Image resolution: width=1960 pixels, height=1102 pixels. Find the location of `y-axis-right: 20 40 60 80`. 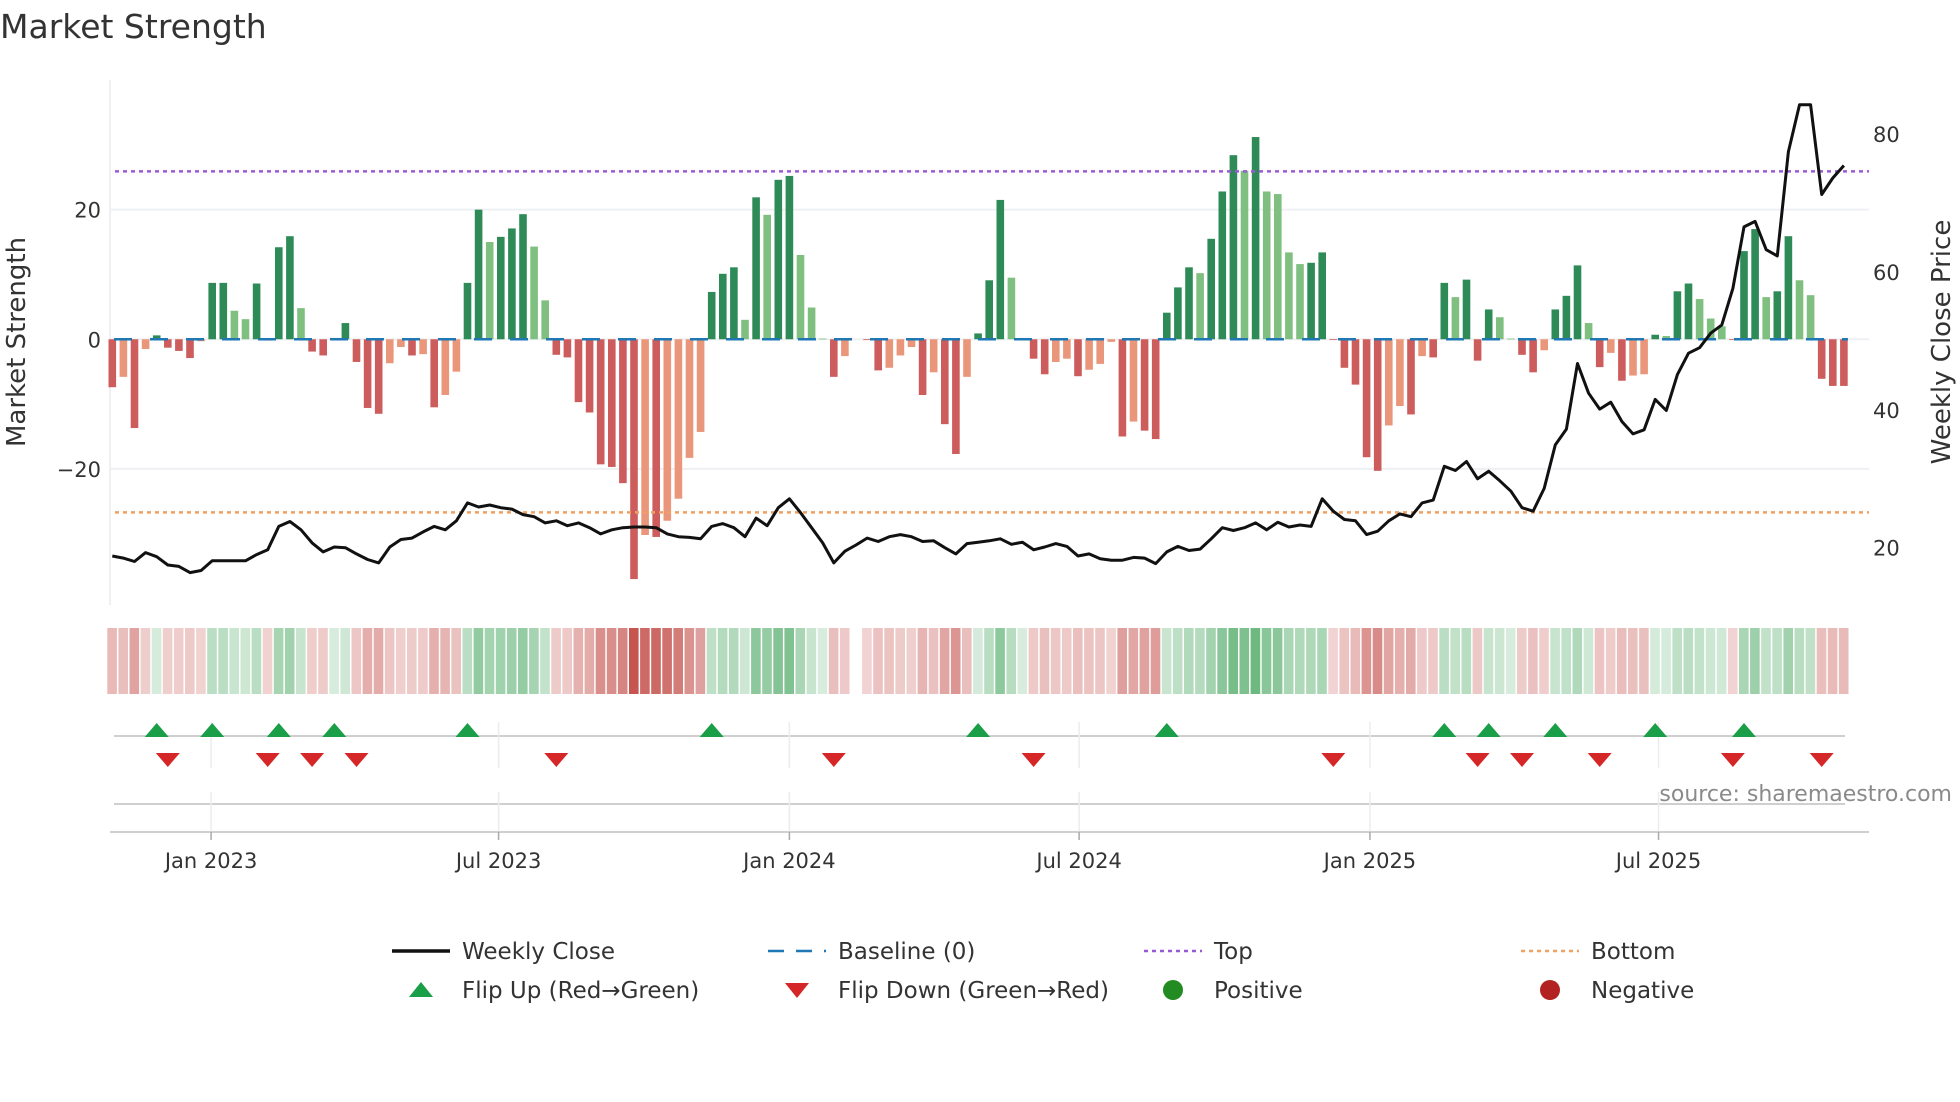

y-axis-right: 20 40 60 80 is located at coordinates (1886, 342).